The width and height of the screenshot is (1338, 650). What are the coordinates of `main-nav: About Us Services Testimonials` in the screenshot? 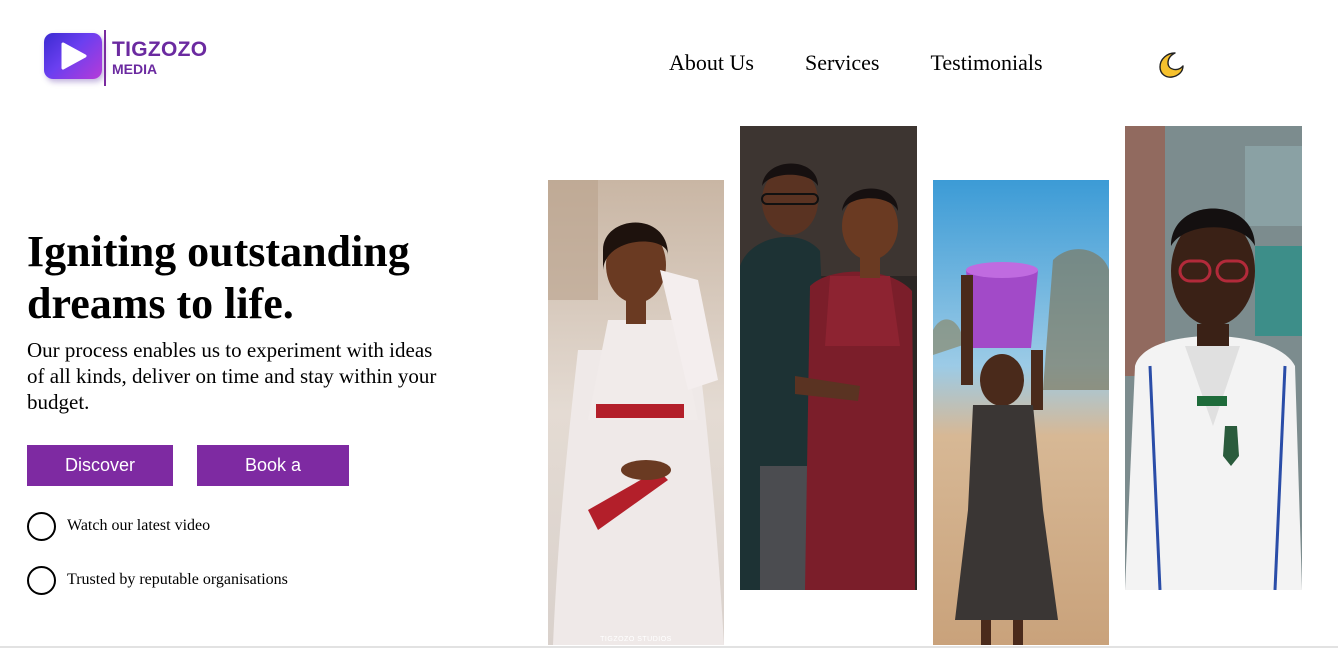 It's located at (856, 63).